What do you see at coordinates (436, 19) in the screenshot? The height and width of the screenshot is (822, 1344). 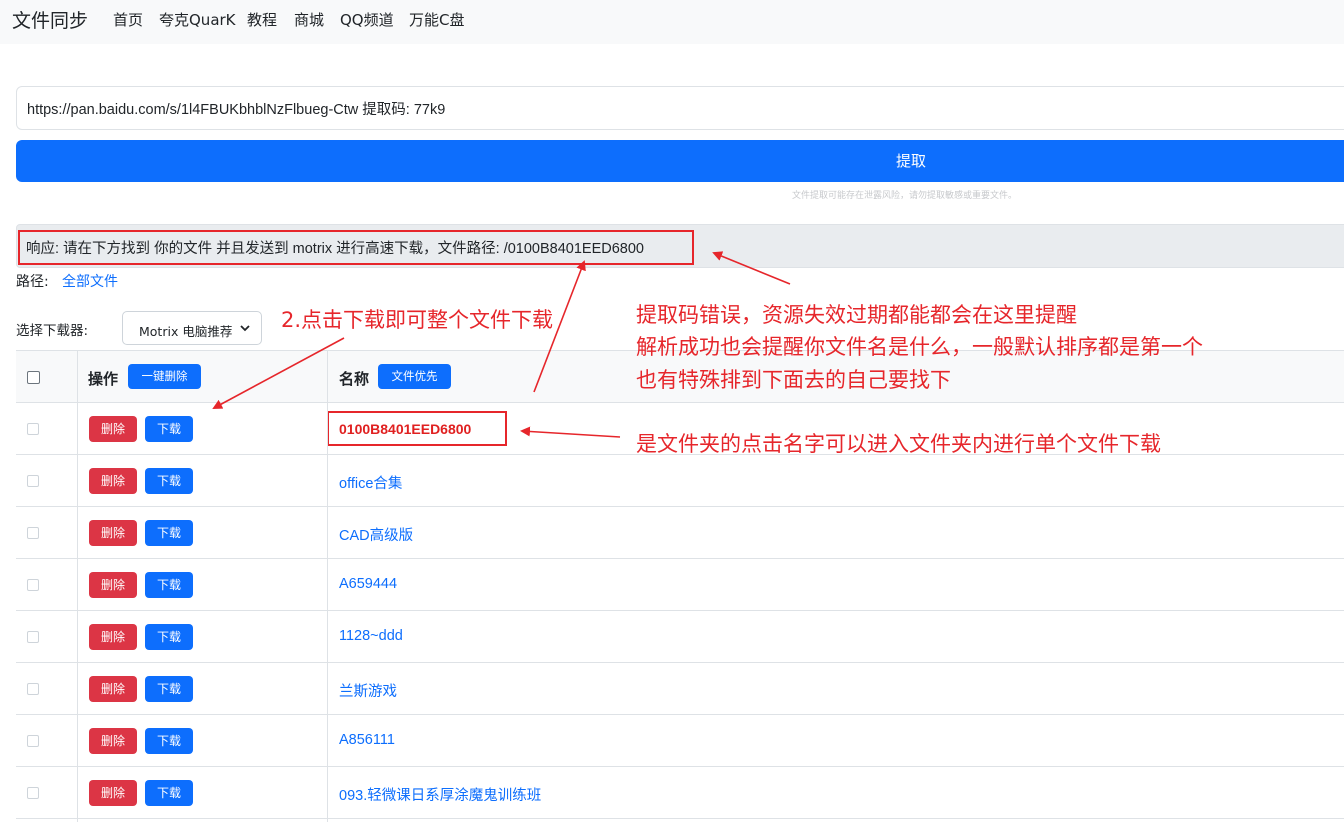 I see `nav-c-drive: 万能C盘` at bounding box center [436, 19].